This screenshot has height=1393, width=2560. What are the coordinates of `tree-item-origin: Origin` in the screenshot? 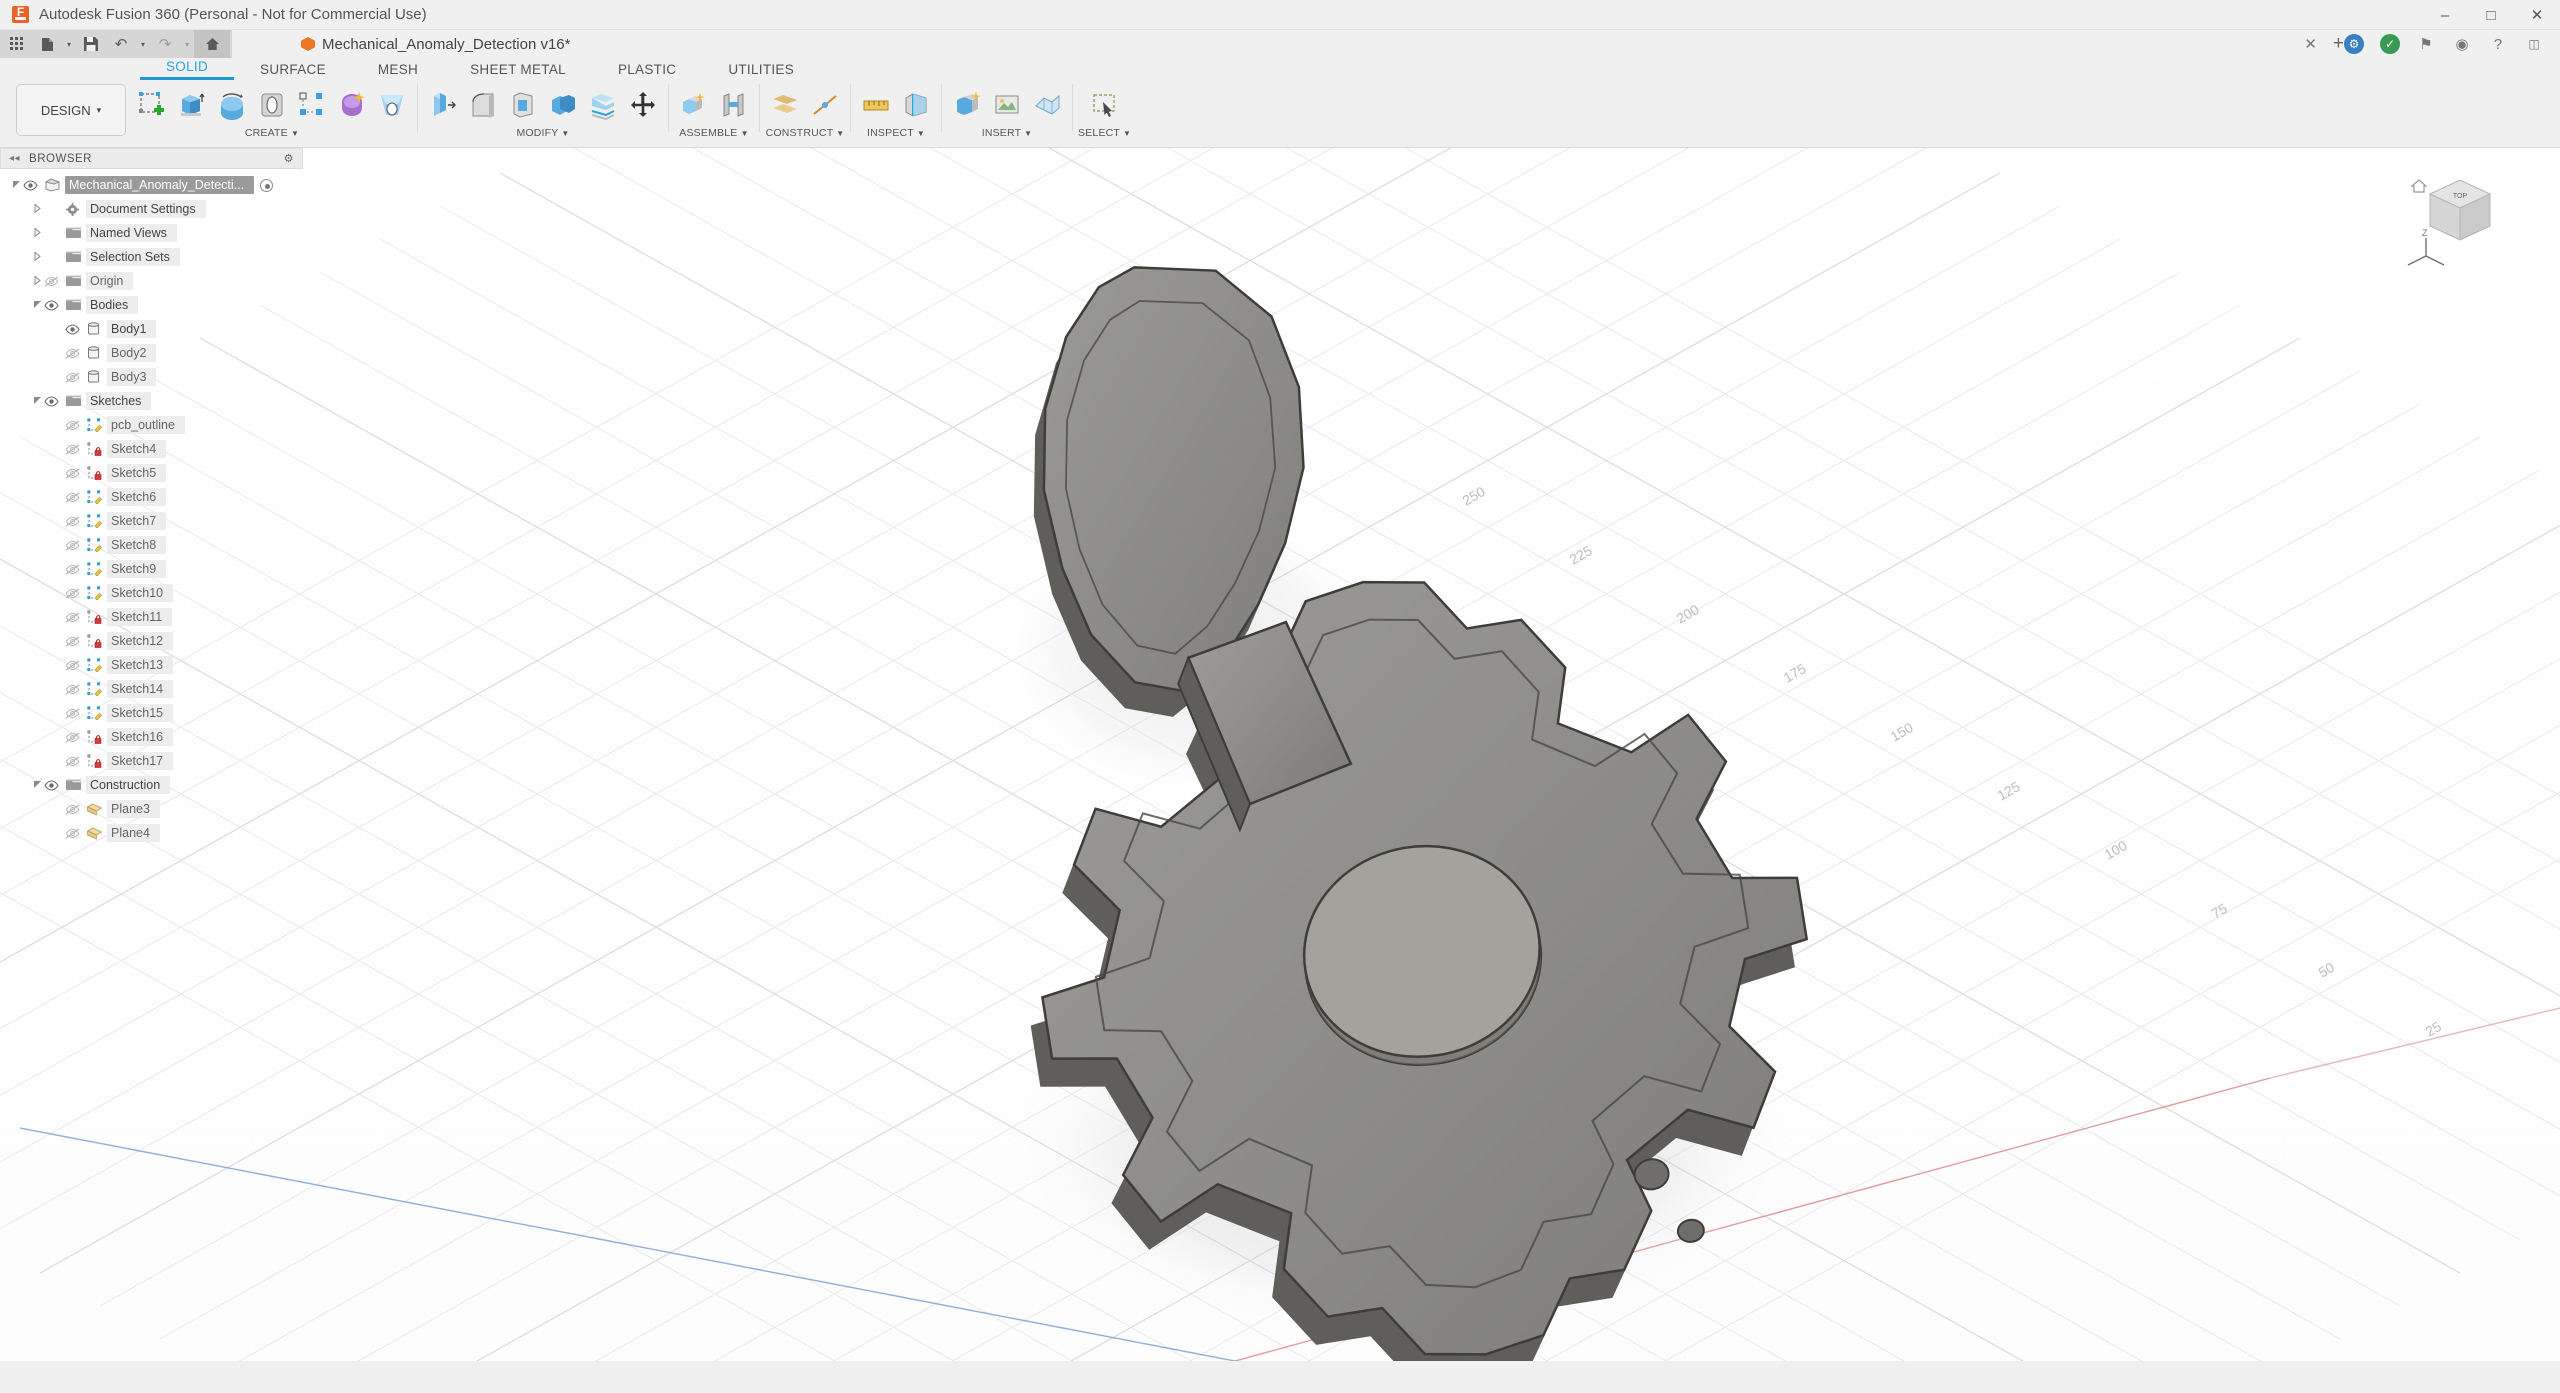 It's located at (151, 281).